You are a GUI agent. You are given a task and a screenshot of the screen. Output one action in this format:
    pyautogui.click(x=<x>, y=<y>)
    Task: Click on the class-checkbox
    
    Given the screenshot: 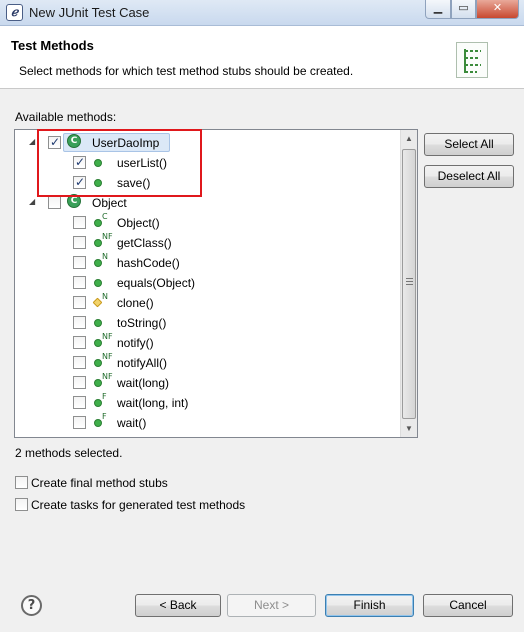 What is the action you would take?
    pyautogui.click(x=54, y=202)
    